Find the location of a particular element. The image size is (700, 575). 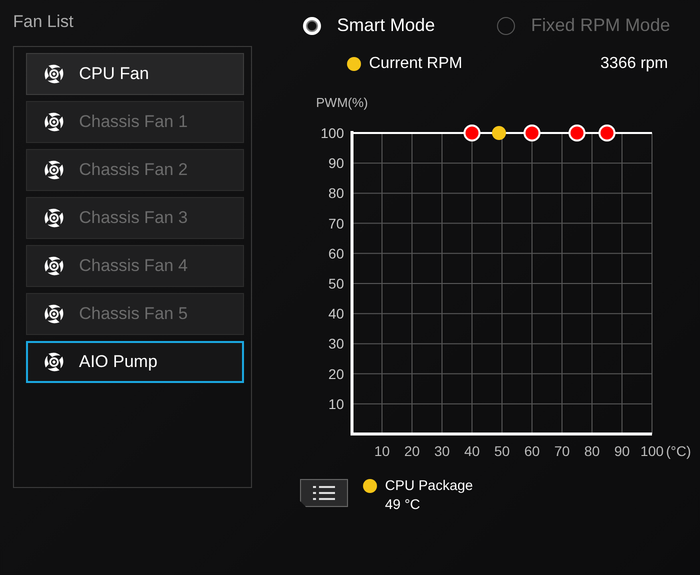

rpm-label: Current RPM is located at coordinates (415, 64).